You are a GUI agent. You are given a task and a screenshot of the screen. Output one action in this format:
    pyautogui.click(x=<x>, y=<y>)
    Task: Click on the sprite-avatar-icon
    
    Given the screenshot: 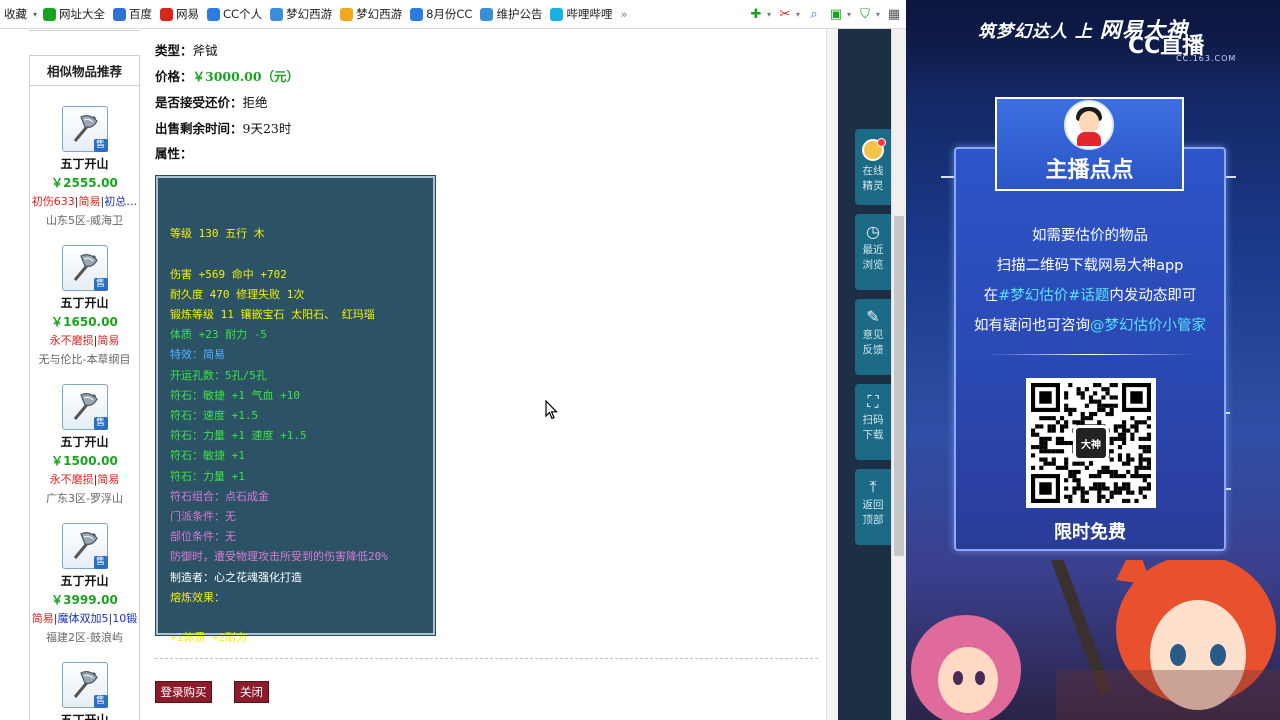 What is the action you would take?
    pyautogui.click(x=874, y=149)
    